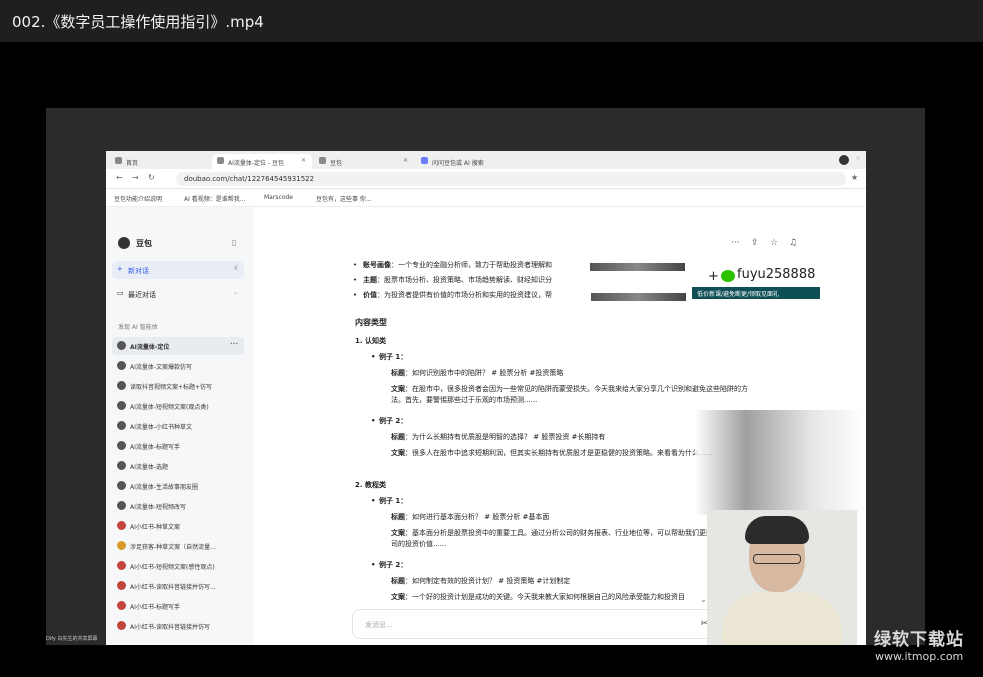  Describe the element at coordinates (371, 322) in the screenshot. I see `section-heading: 内容类型` at that location.